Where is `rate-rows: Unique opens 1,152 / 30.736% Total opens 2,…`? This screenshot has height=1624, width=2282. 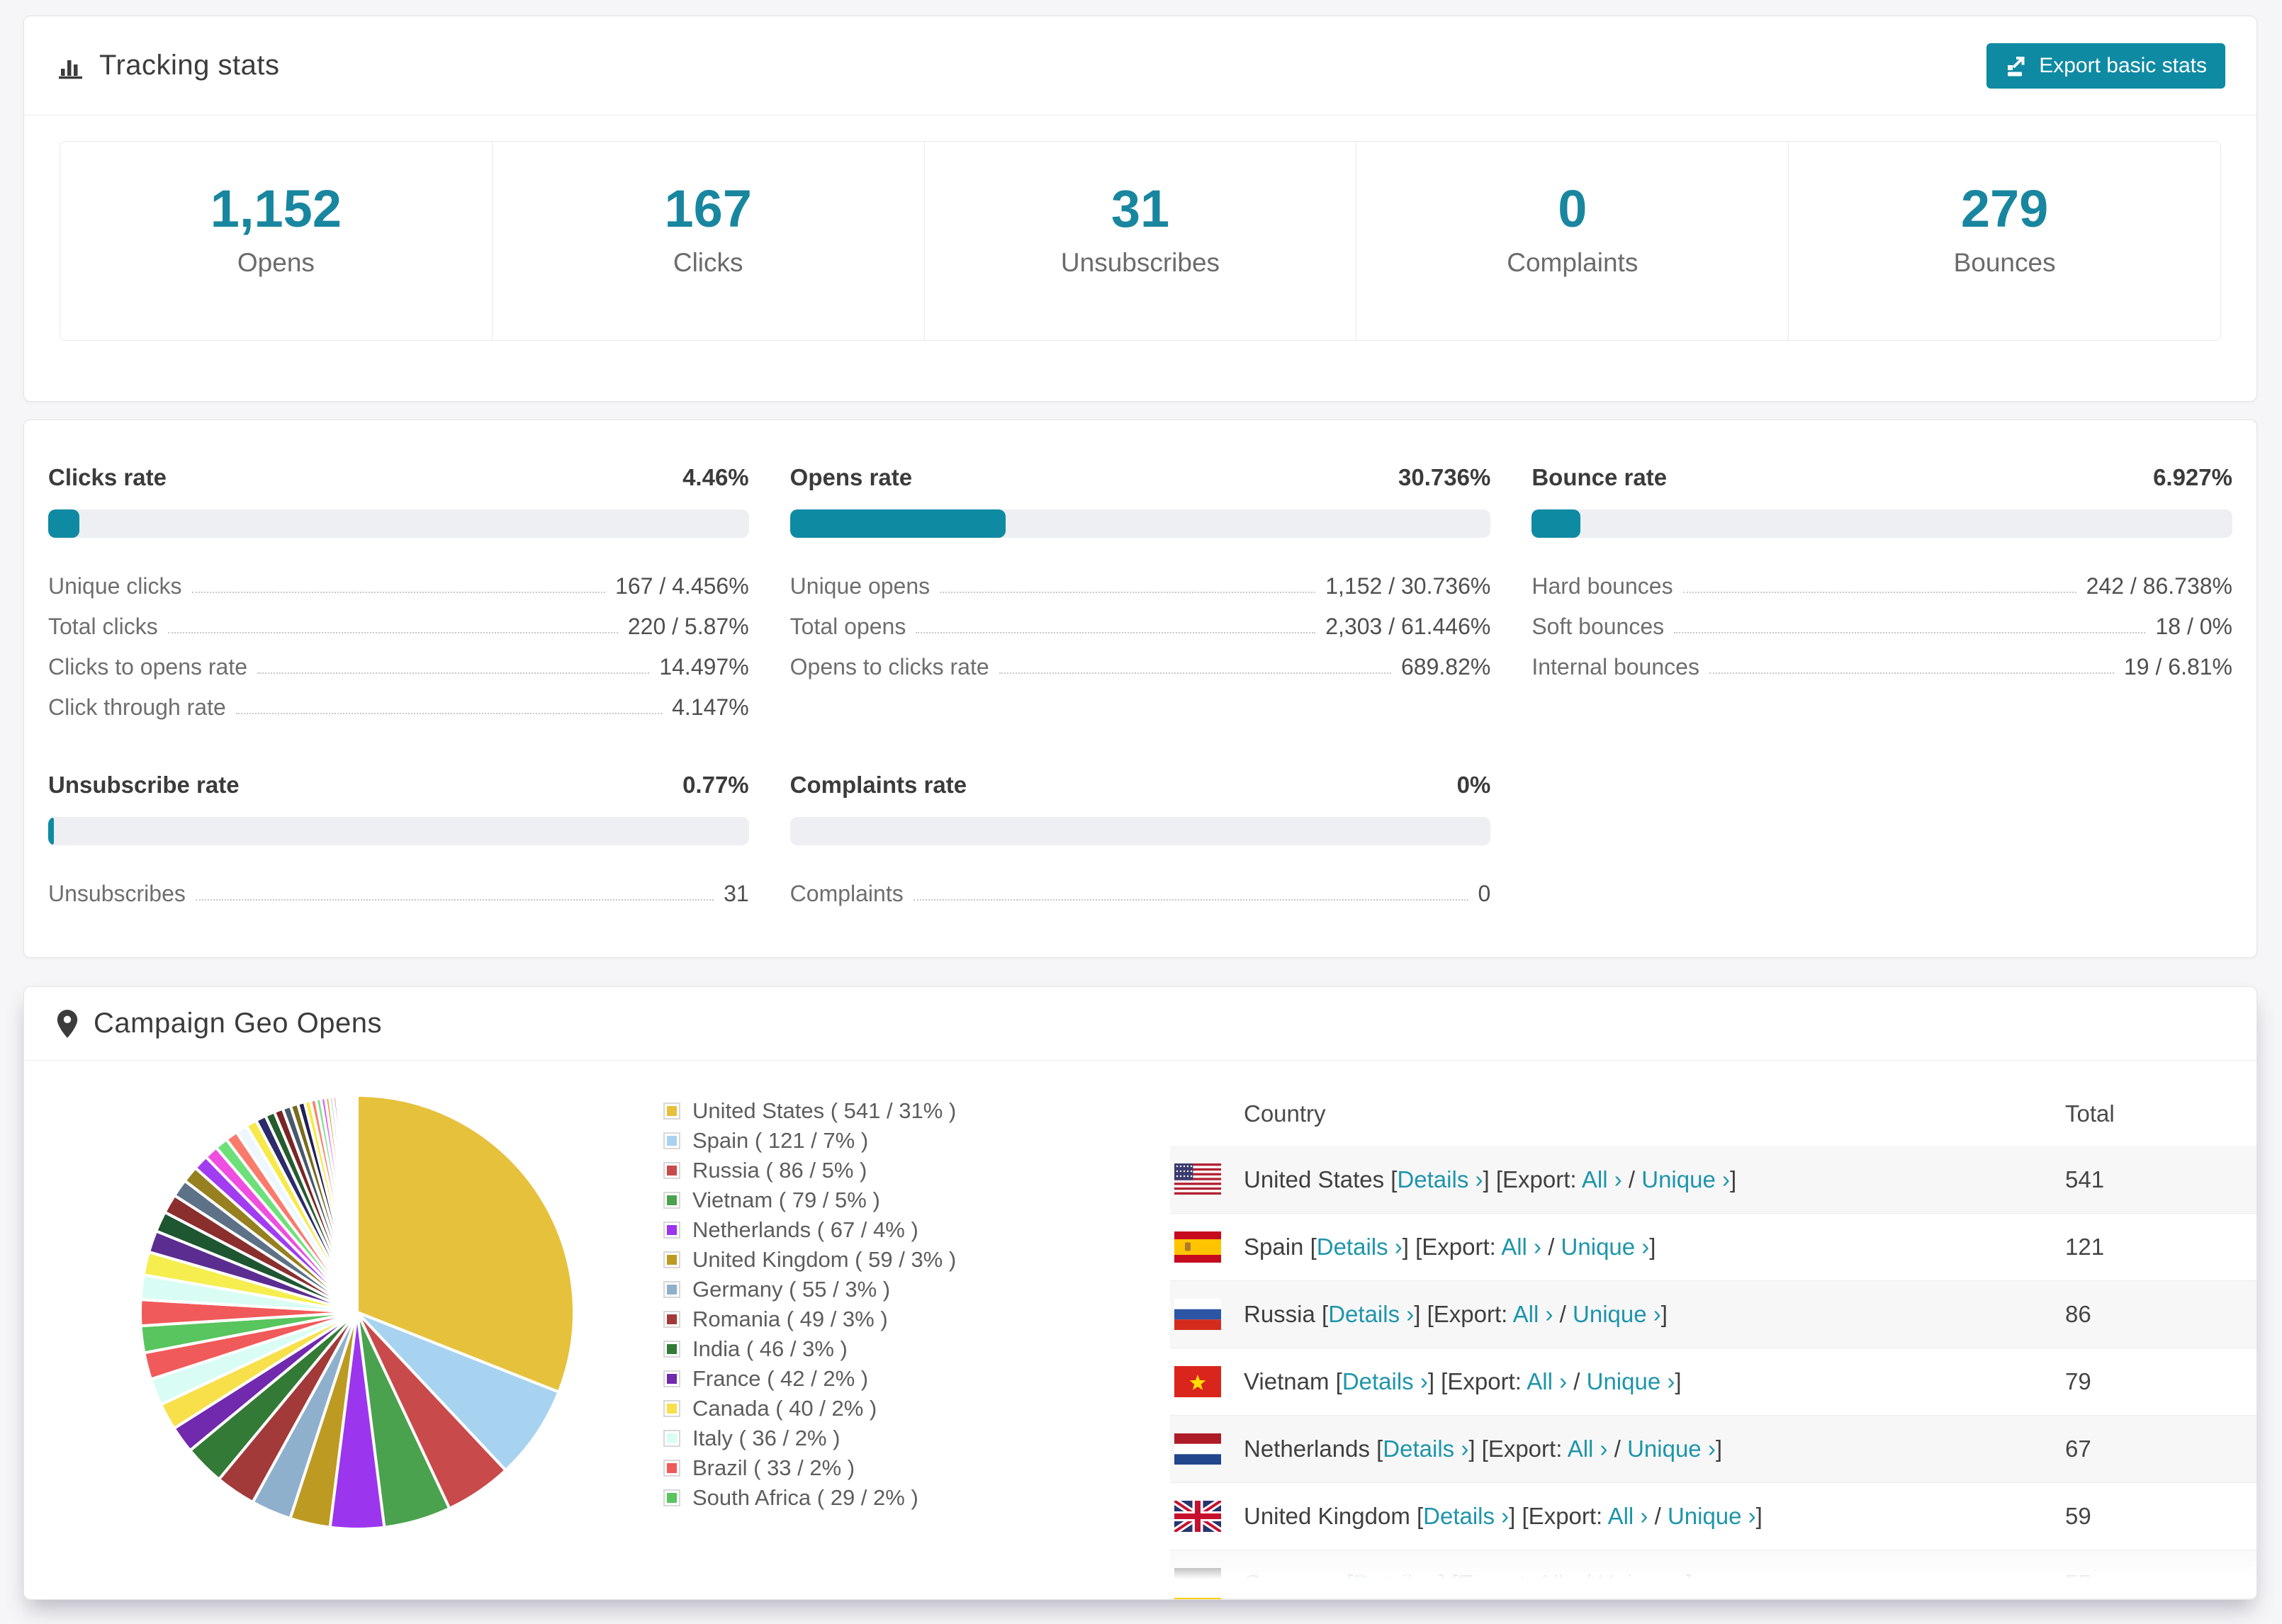 rate-rows: Unique opens 1,152 / 30.736% Total opens 2,… is located at coordinates (1140, 623).